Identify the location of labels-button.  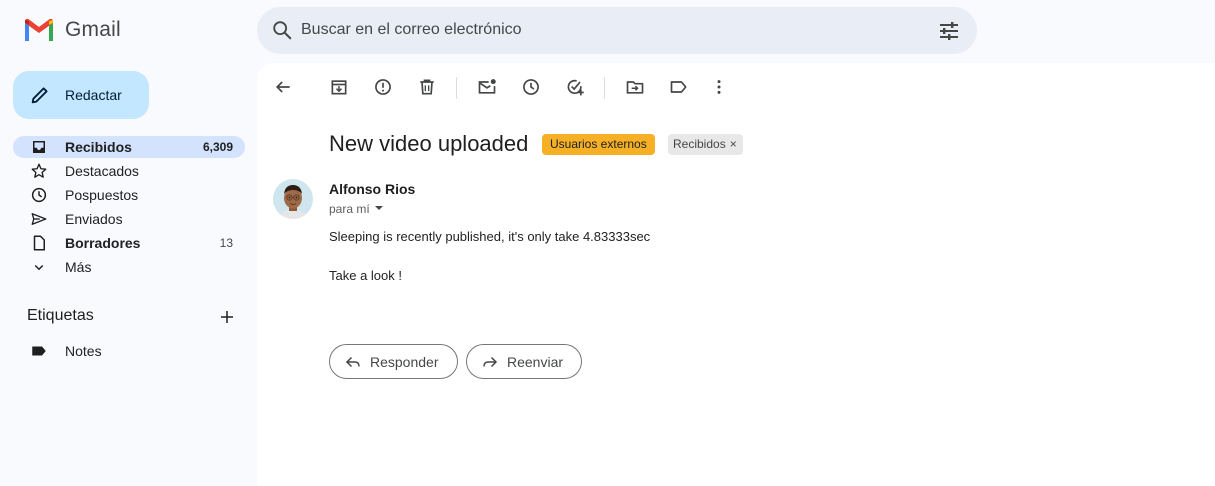
(679, 87).